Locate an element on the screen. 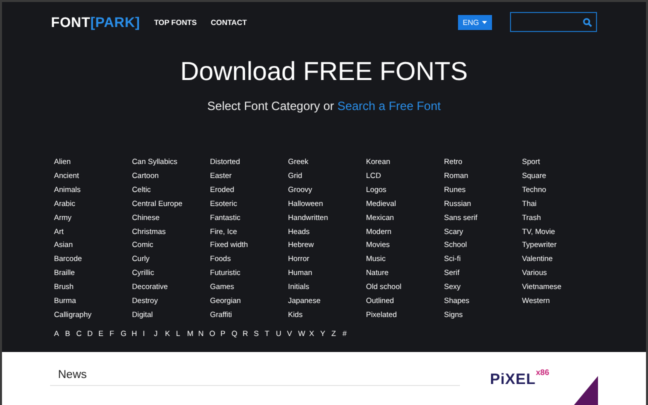 The height and width of the screenshot is (405, 648). caret-icon is located at coordinates (484, 22).